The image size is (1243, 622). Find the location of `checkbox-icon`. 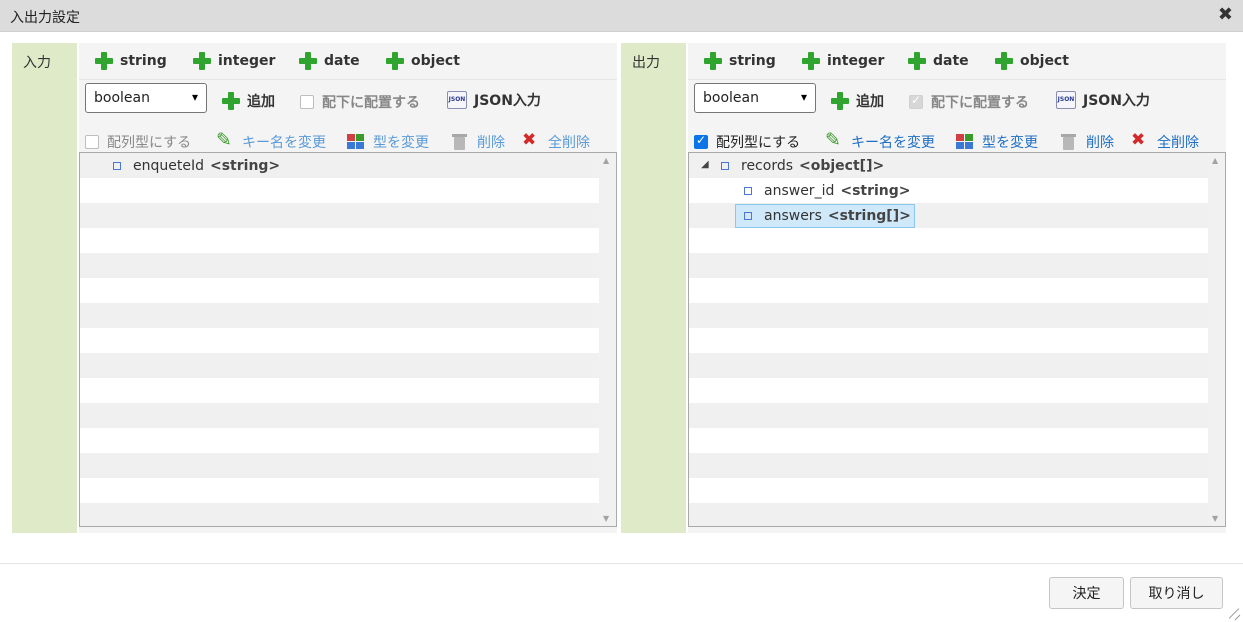

checkbox-icon is located at coordinates (307, 102).